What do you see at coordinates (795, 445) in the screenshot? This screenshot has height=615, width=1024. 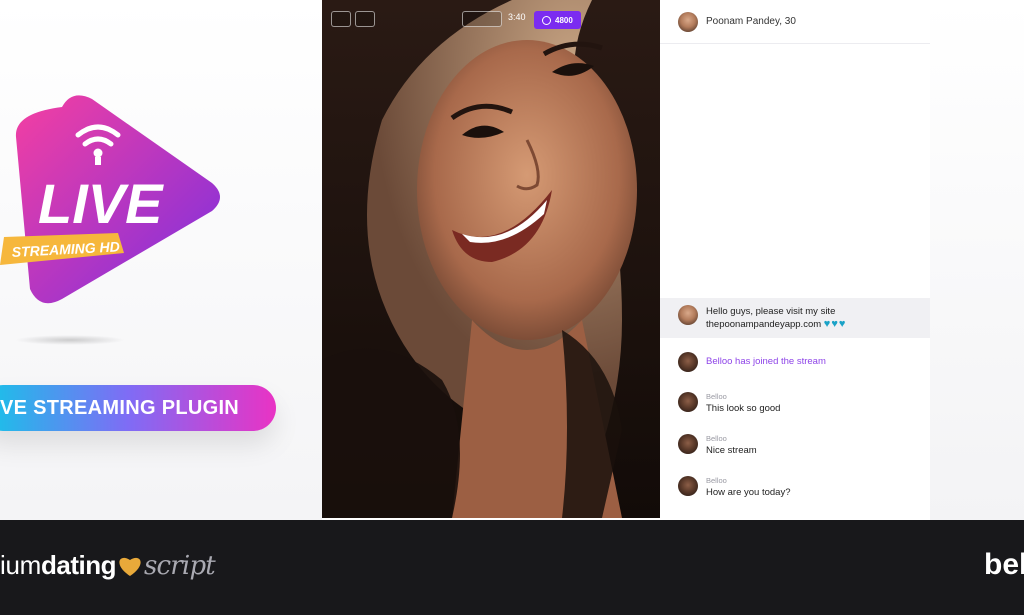 I see `chat-message: Belloo Nice stream` at bounding box center [795, 445].